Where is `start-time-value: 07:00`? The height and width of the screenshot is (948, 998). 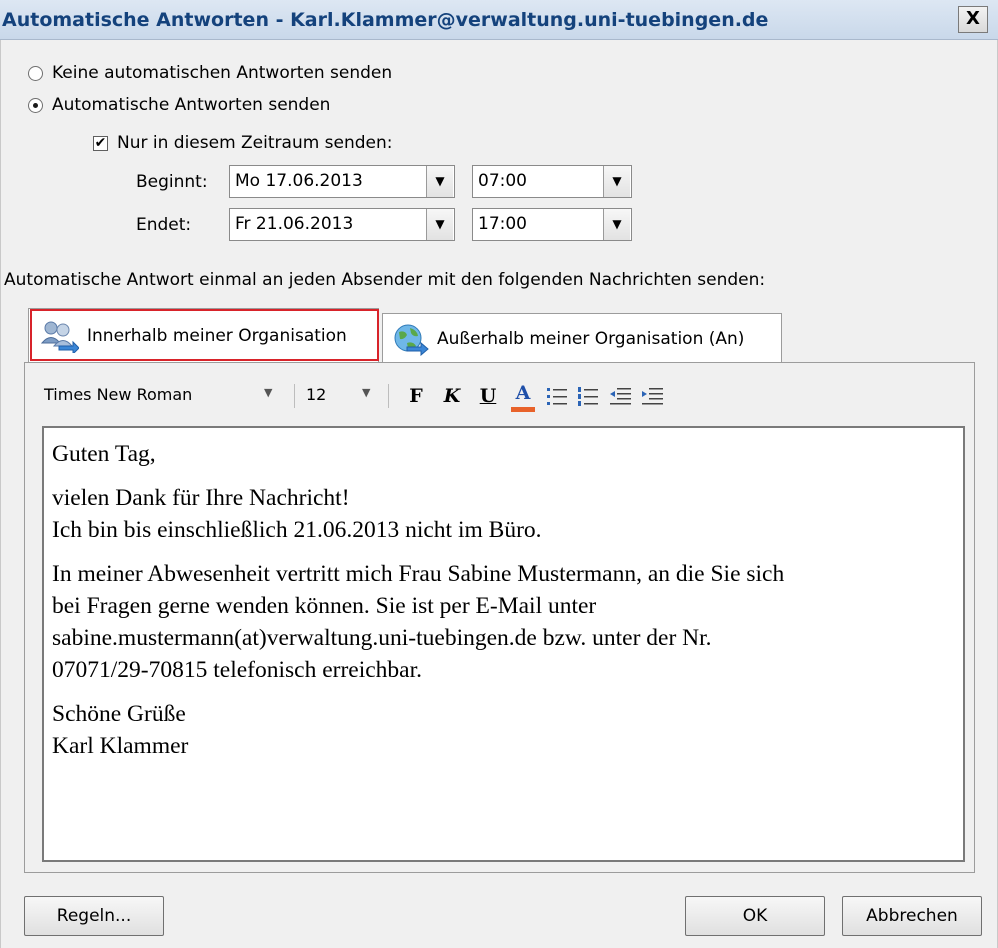 start-time-value: 07:00 is located at coordinates (502, 181).